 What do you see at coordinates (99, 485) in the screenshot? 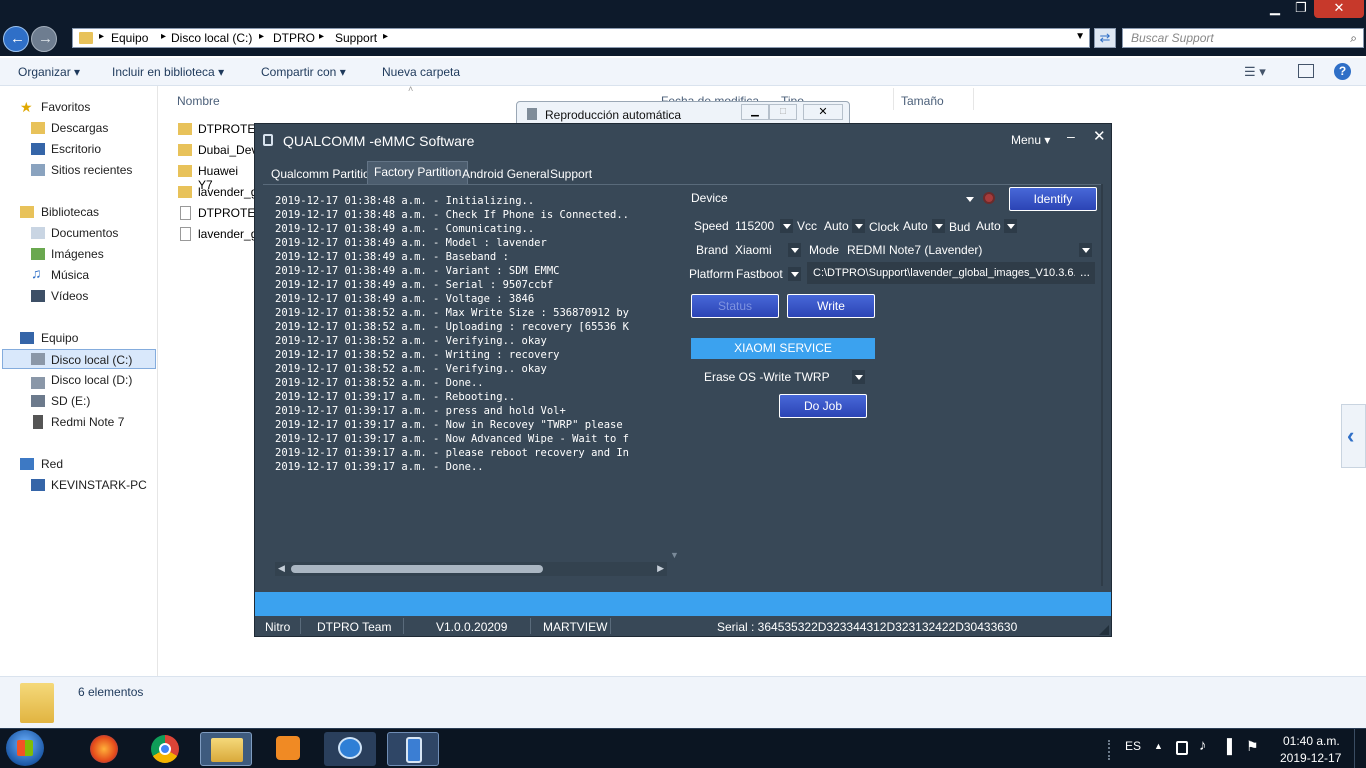
I see `nav-item-kevinstark-pc: KEVINSTARK-PC` at bounding box center [99, 485].